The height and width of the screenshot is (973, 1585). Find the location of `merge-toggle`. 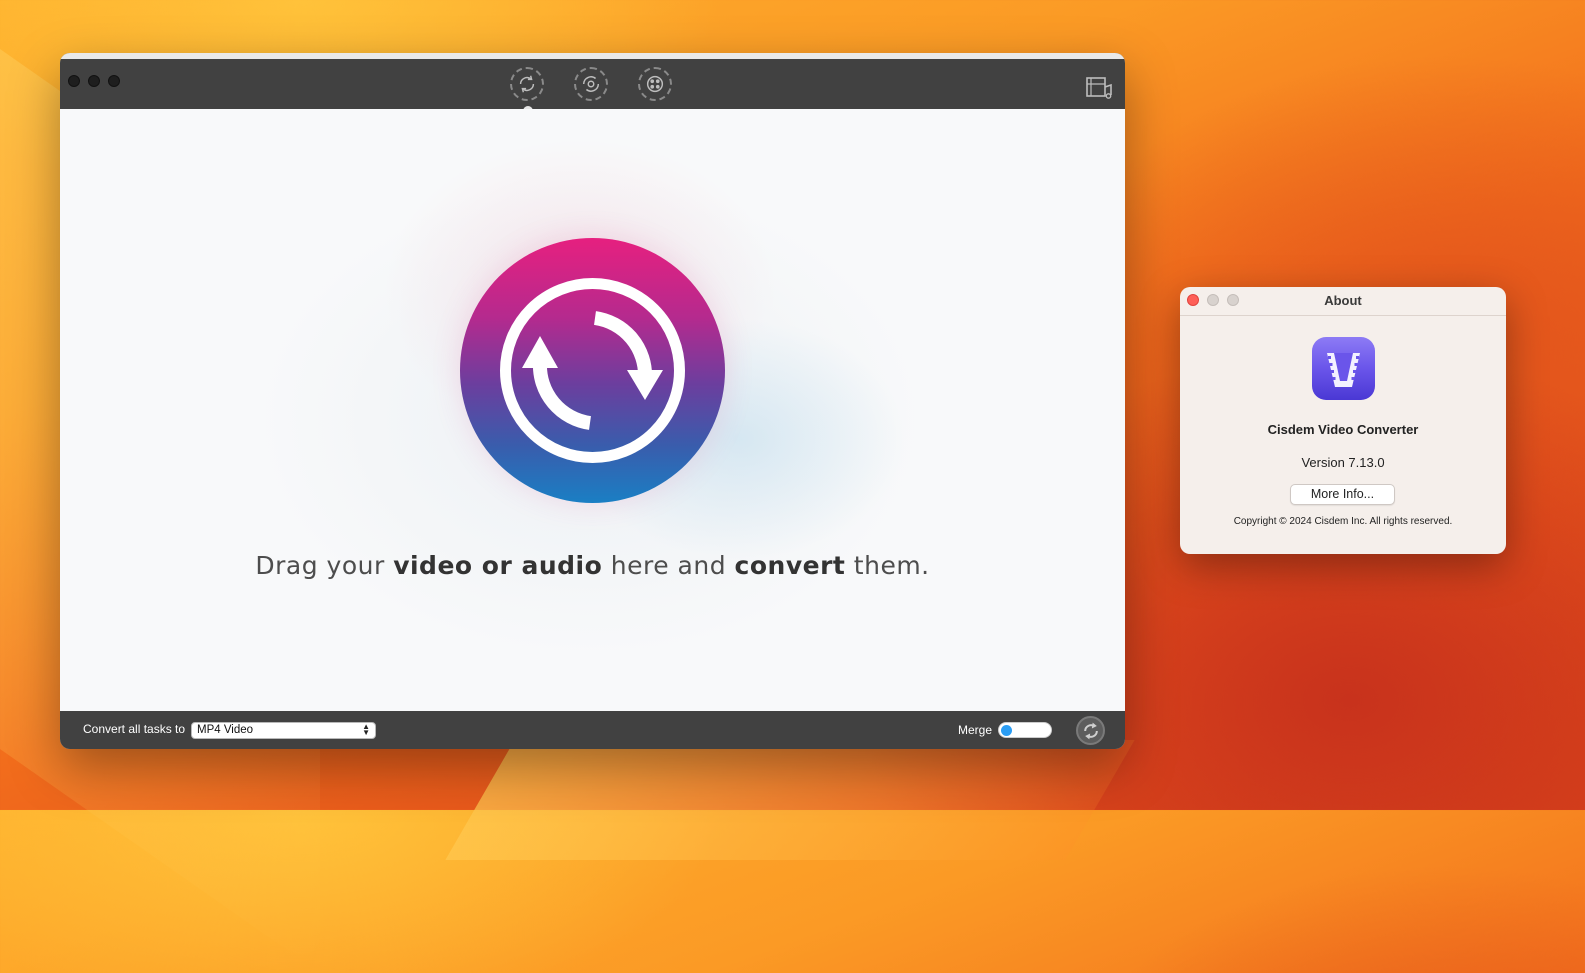

merge-toggle is located at coordinates (1025, 730).